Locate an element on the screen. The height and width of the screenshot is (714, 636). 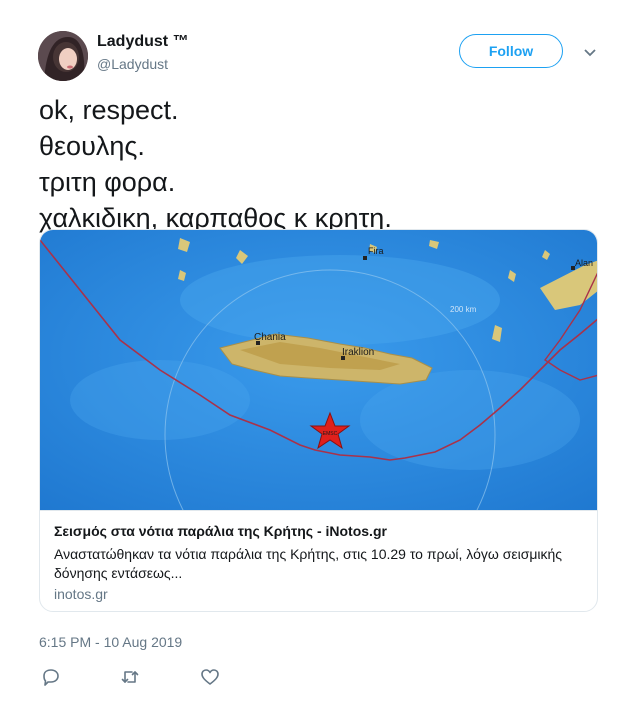
tweet-line: τριτη φορα. is located at coordinates (107, 182).